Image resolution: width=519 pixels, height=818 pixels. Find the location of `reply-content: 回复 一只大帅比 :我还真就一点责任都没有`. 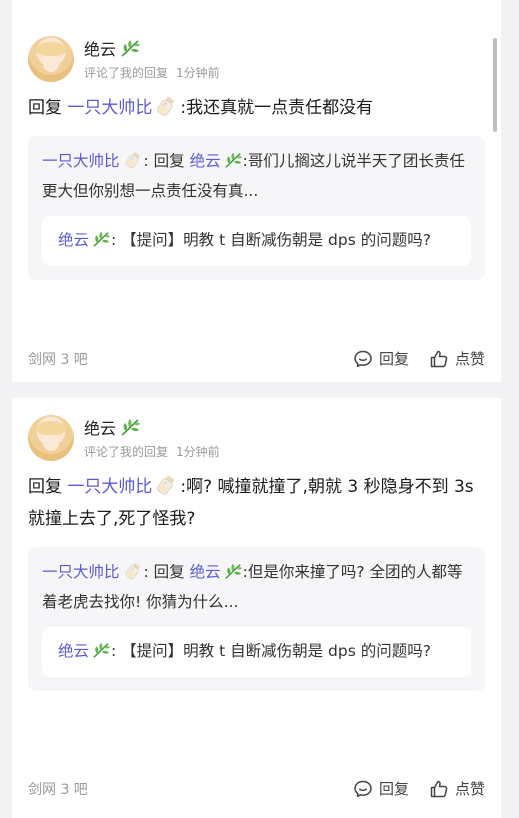

reply-content: 回复 一只大帅比 :我还真就一点责任都没有 is located at coordinates (256, 108).